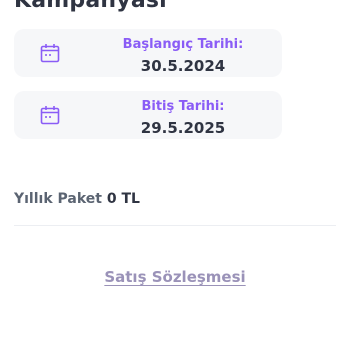  I want to click on end-date-value: 29.5.2025, so click(183, 128).